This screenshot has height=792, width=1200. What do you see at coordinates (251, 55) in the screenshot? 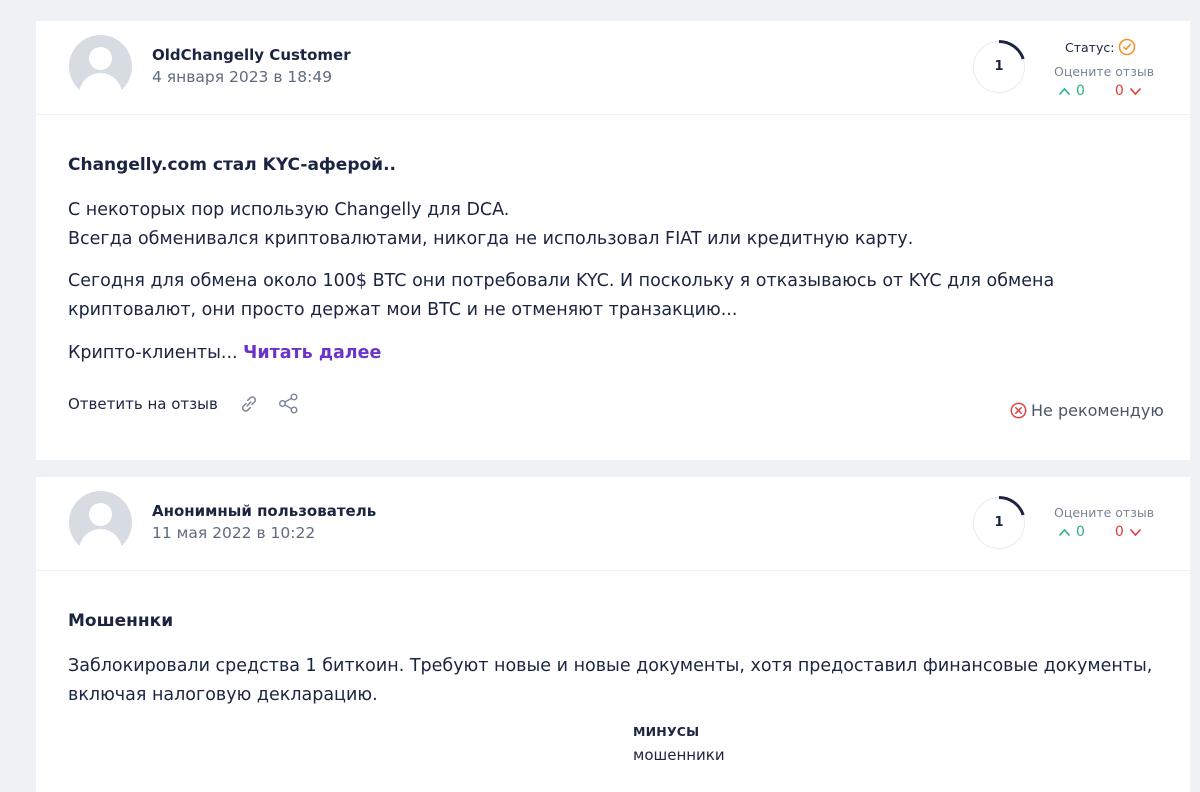
I see `review-author: OldChangelly Customer` at bounding box center [251, 55].